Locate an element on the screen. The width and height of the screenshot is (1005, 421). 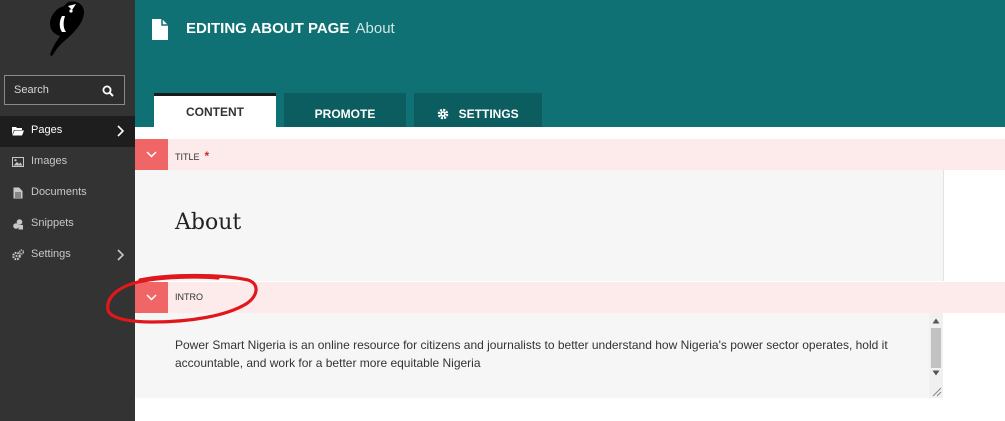
tab-label: SETTINGS is located at coordinates (488, 114).